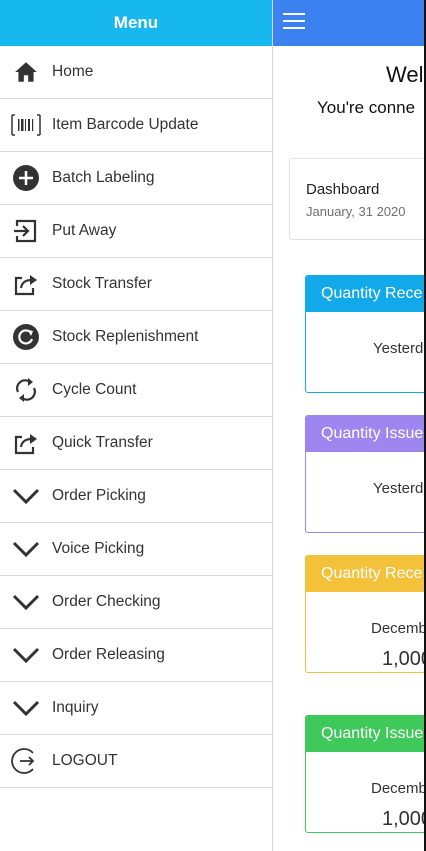  I want to click on dashboard-card: Dashboard January, 31 2020, so click(356, 199).